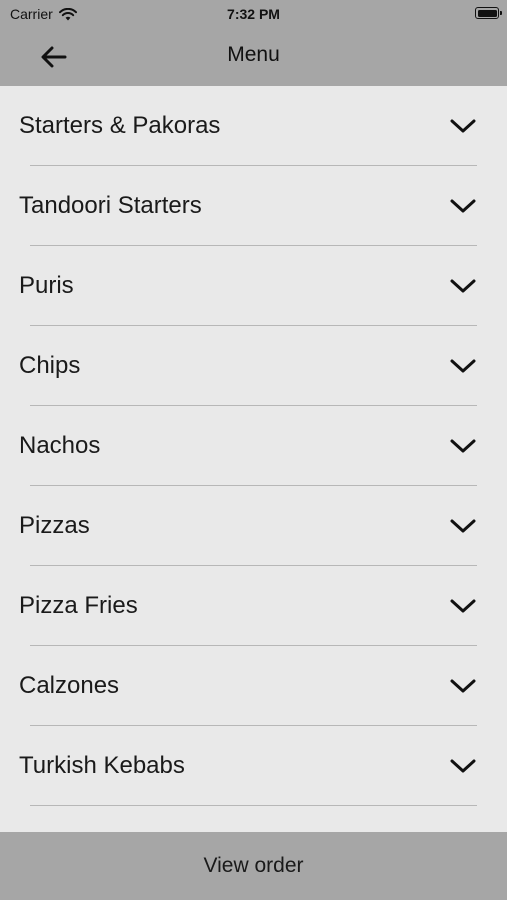 The width and height of the screenshot is (507, 900). I want to click on category-row: Pizzas, so click(253, 526).